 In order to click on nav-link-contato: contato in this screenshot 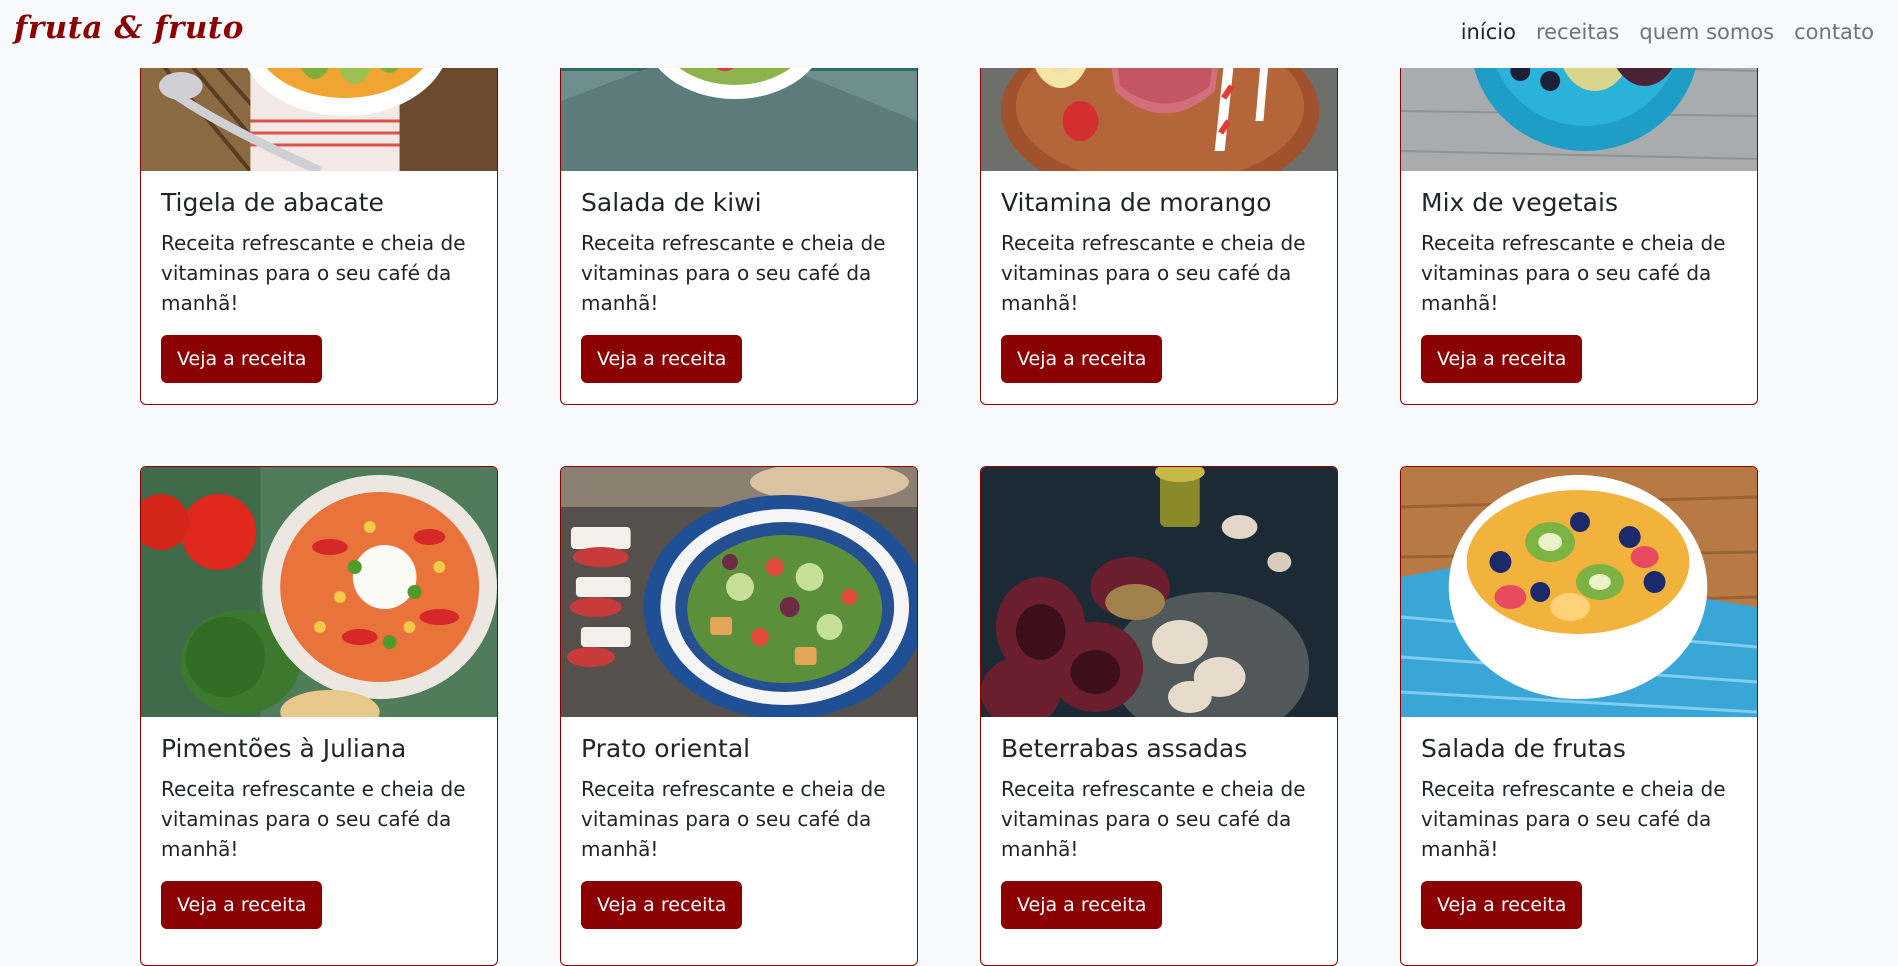, I will do `click(1834, 32)`.